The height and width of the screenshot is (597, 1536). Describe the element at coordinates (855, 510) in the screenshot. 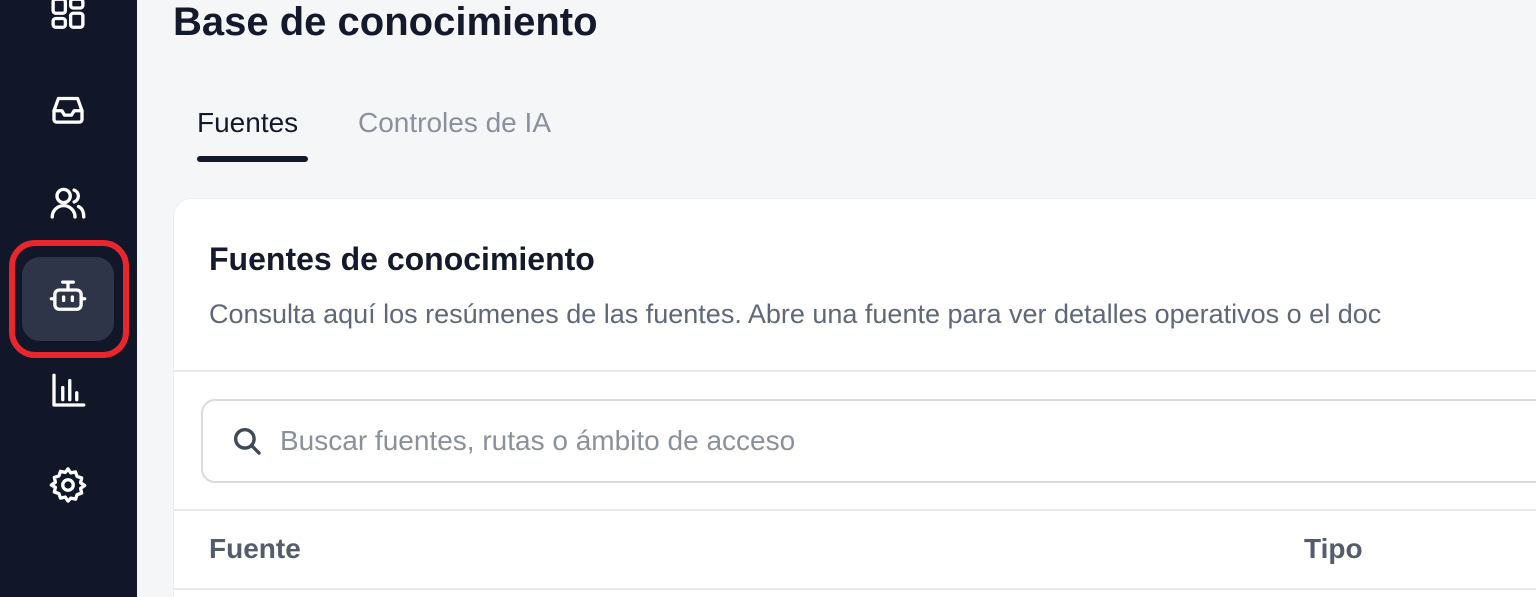

I see `table-header-divider-top` at that location.